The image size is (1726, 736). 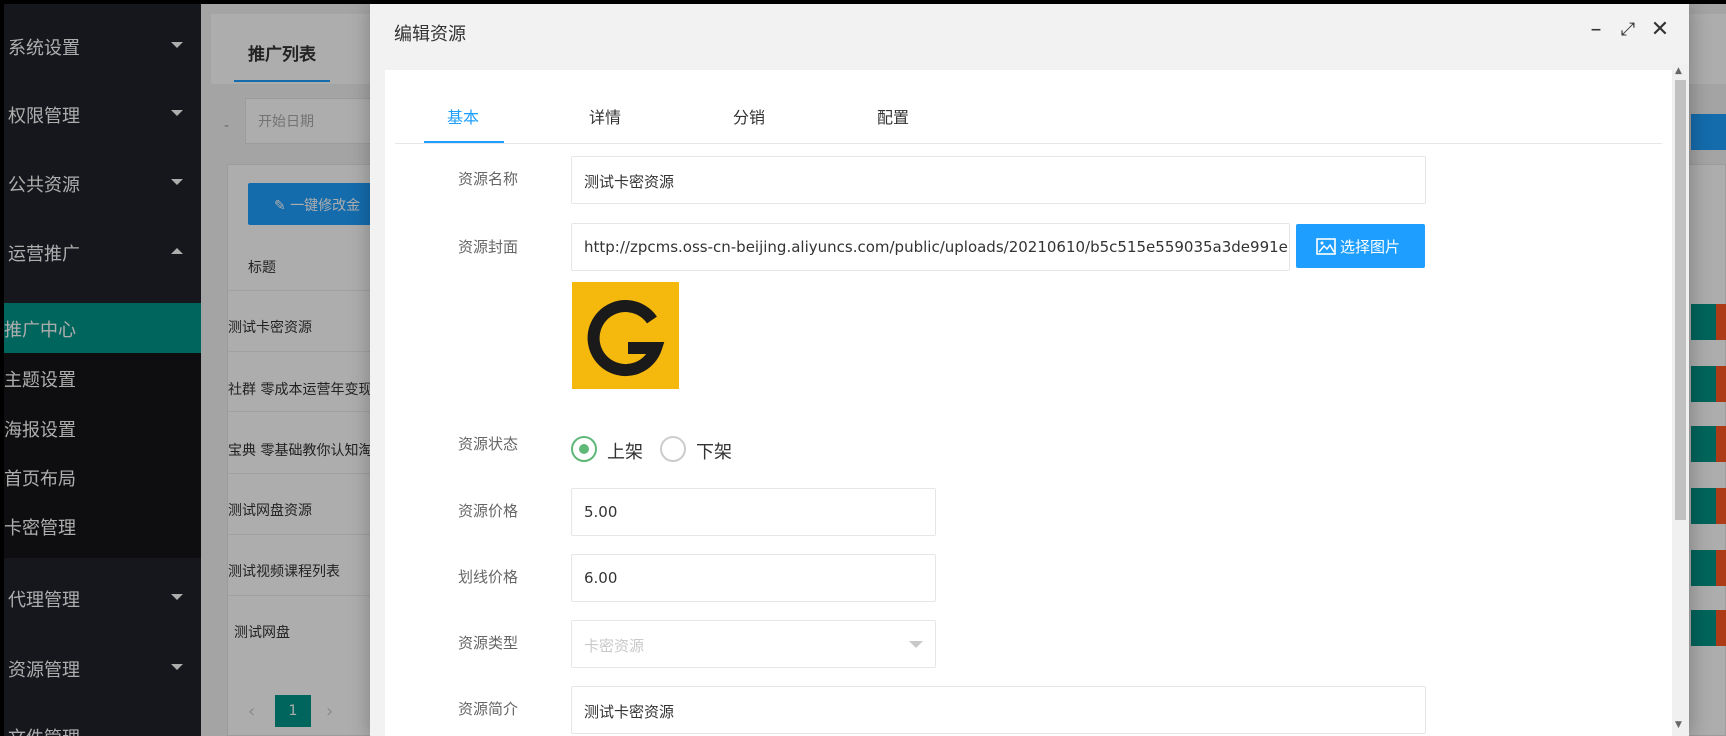 I want to click on intro-input: 测试卡密资源, so click(x=998, y=710).